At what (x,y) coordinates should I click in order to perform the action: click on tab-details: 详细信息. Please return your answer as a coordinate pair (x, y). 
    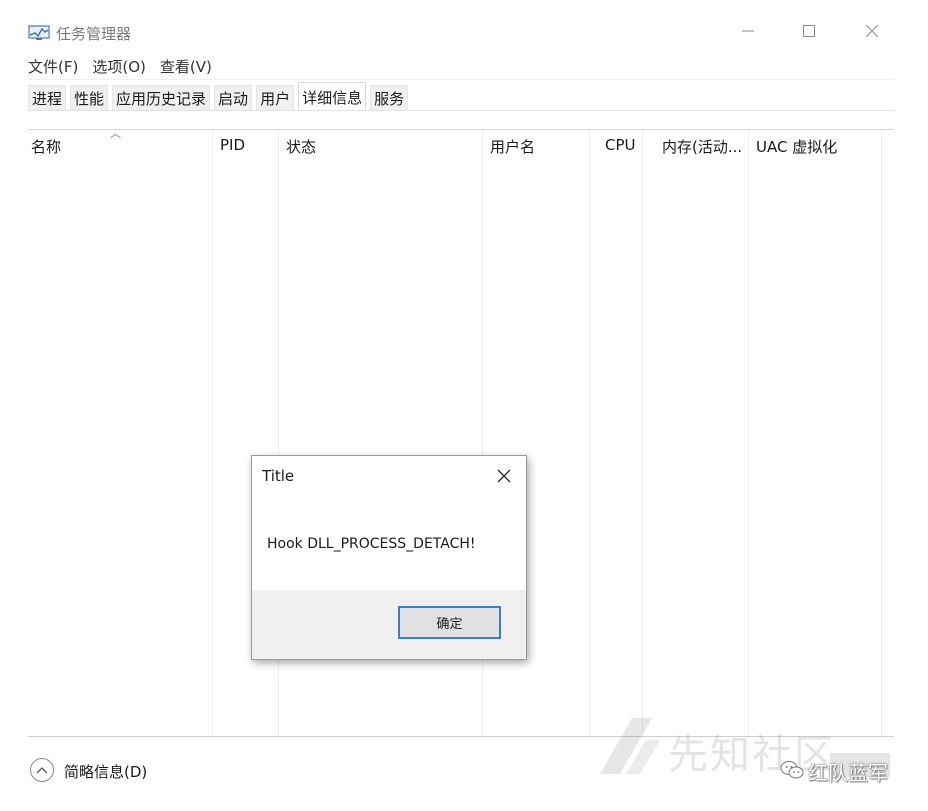
    Looking at the image, I should click on (332, 96).